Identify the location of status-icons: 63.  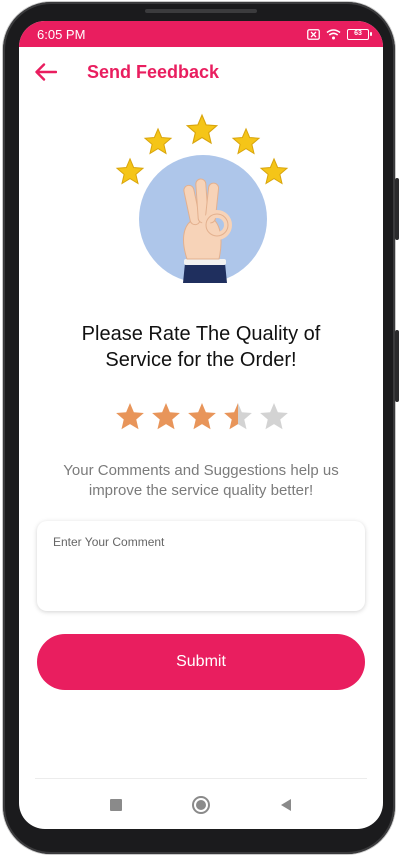
(339, 34).